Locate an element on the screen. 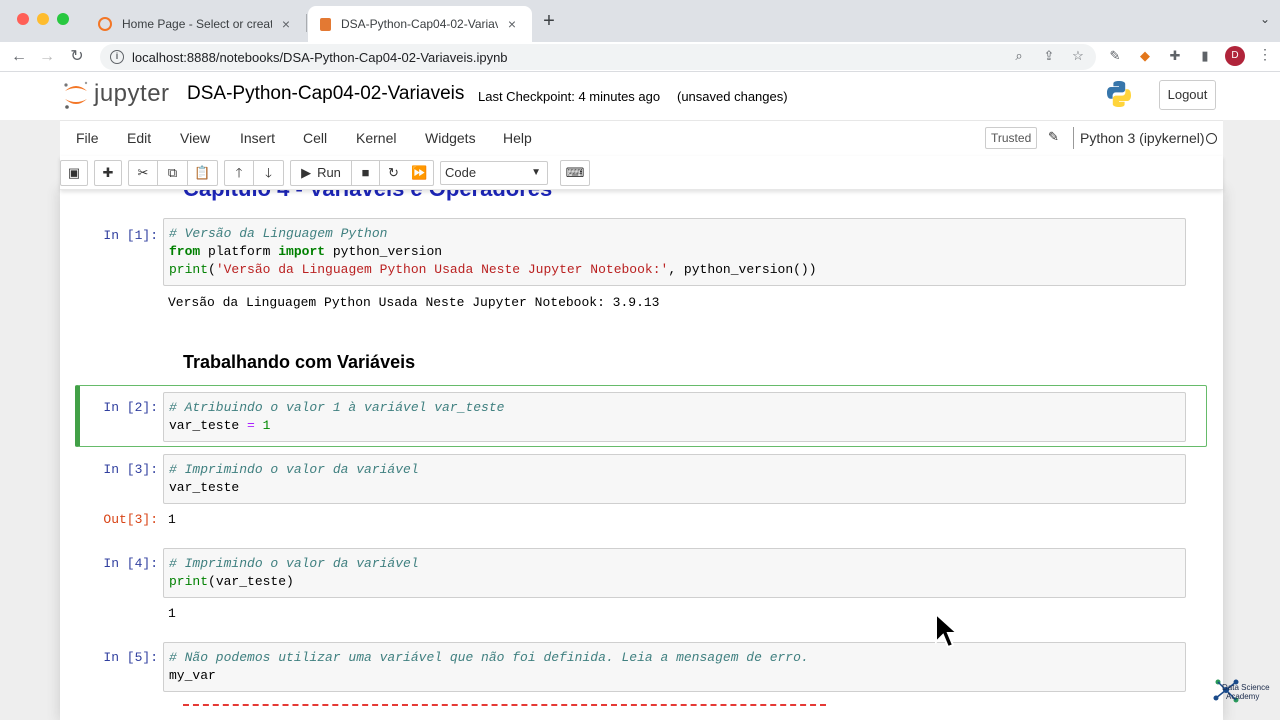  watermark-text: Data Science Academy is located at coordinates (1246, 692).